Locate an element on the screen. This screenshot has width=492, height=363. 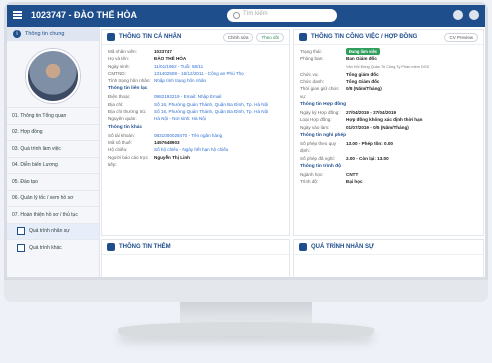
field-label: Ngày sinh: is located at coordinates (119, 66).